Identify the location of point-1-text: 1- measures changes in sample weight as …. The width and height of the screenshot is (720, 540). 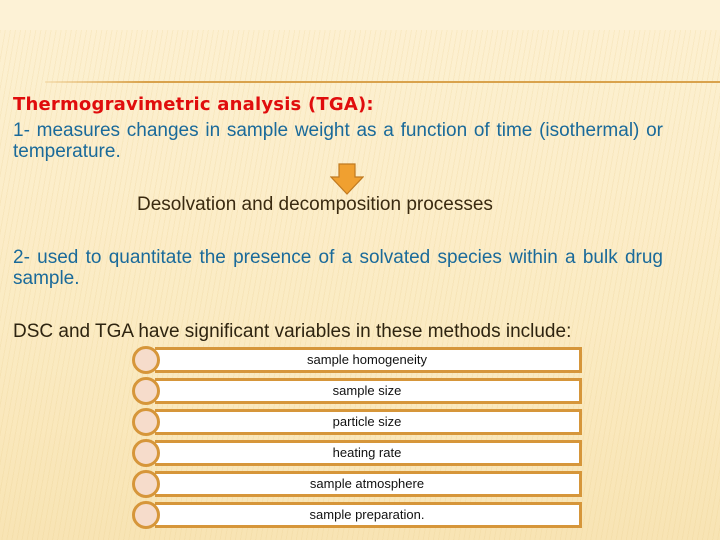
(338, 141).